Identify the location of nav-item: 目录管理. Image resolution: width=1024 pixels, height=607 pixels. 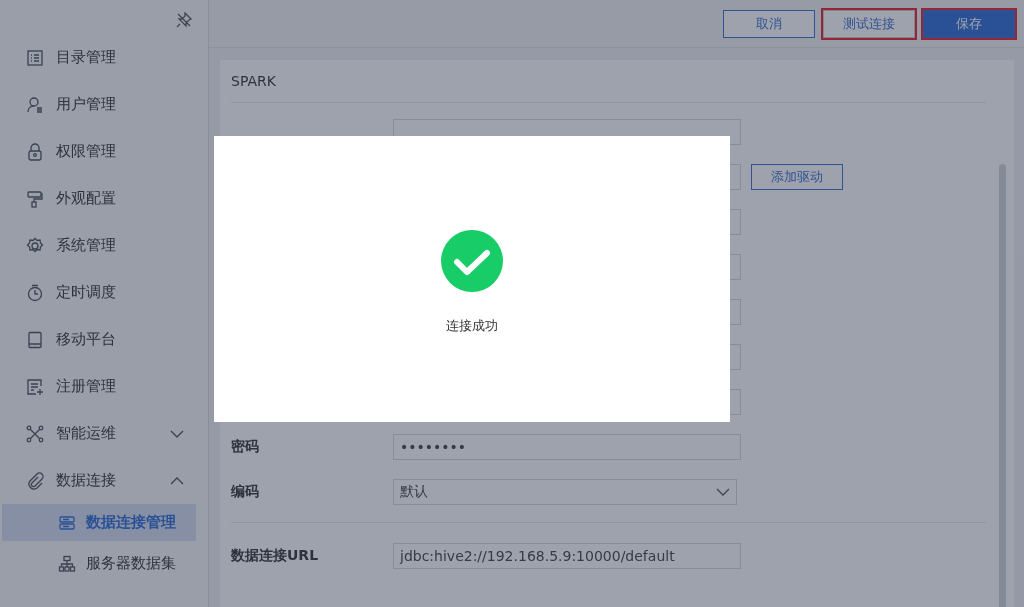
(104, 57).